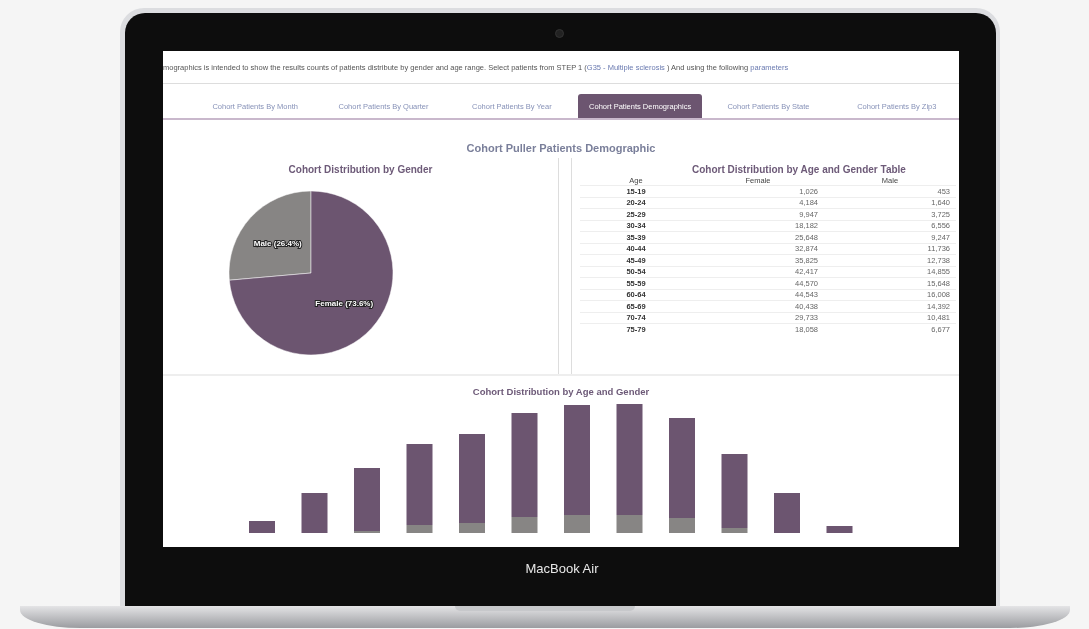  Describe the element at coordinates (561, 148) in the screenshot. I see `page-title: Cohort Puller Patients Demographic` at that location.